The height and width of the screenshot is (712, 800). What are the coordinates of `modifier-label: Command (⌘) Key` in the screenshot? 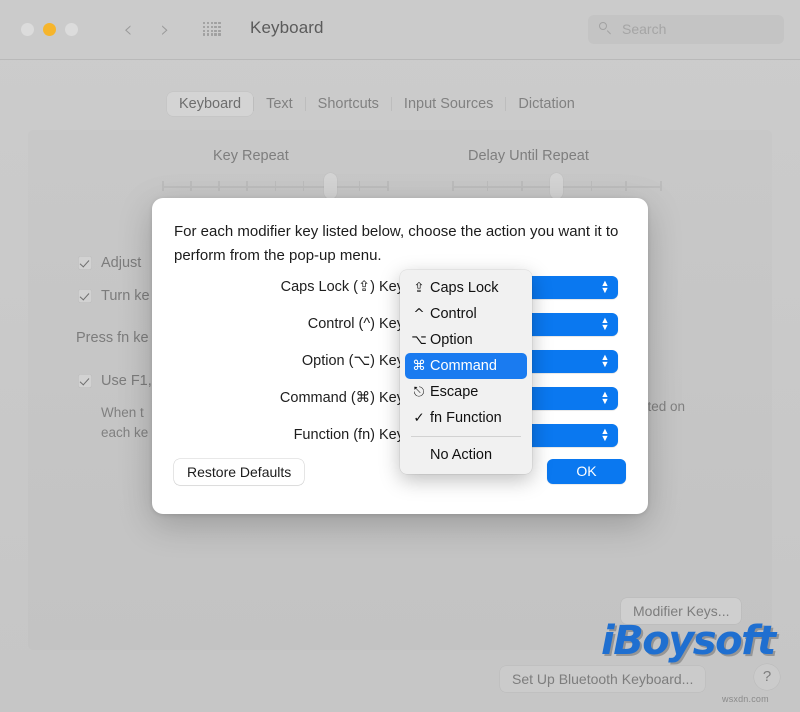 It's located at (341, 398).